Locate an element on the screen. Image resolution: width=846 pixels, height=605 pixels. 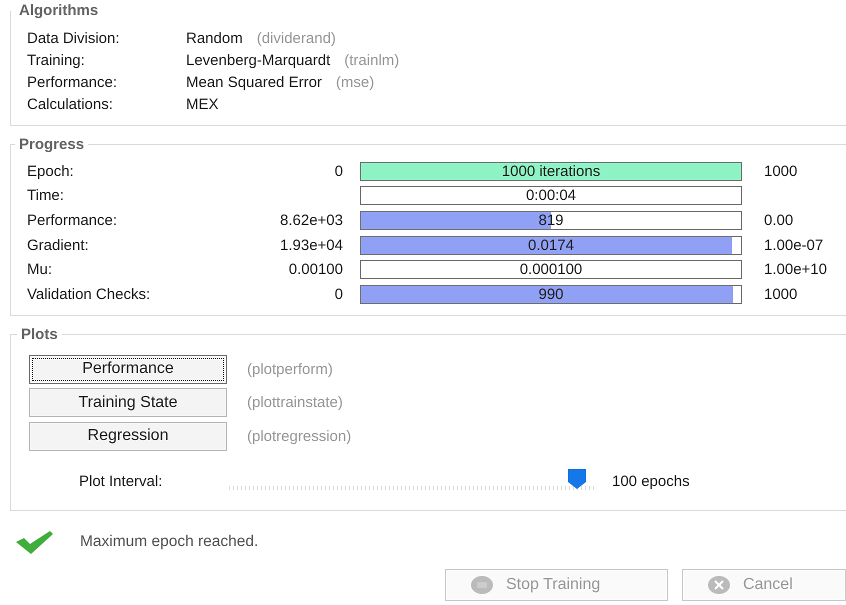
group-title: Progress is located at coordinates (52, 144).